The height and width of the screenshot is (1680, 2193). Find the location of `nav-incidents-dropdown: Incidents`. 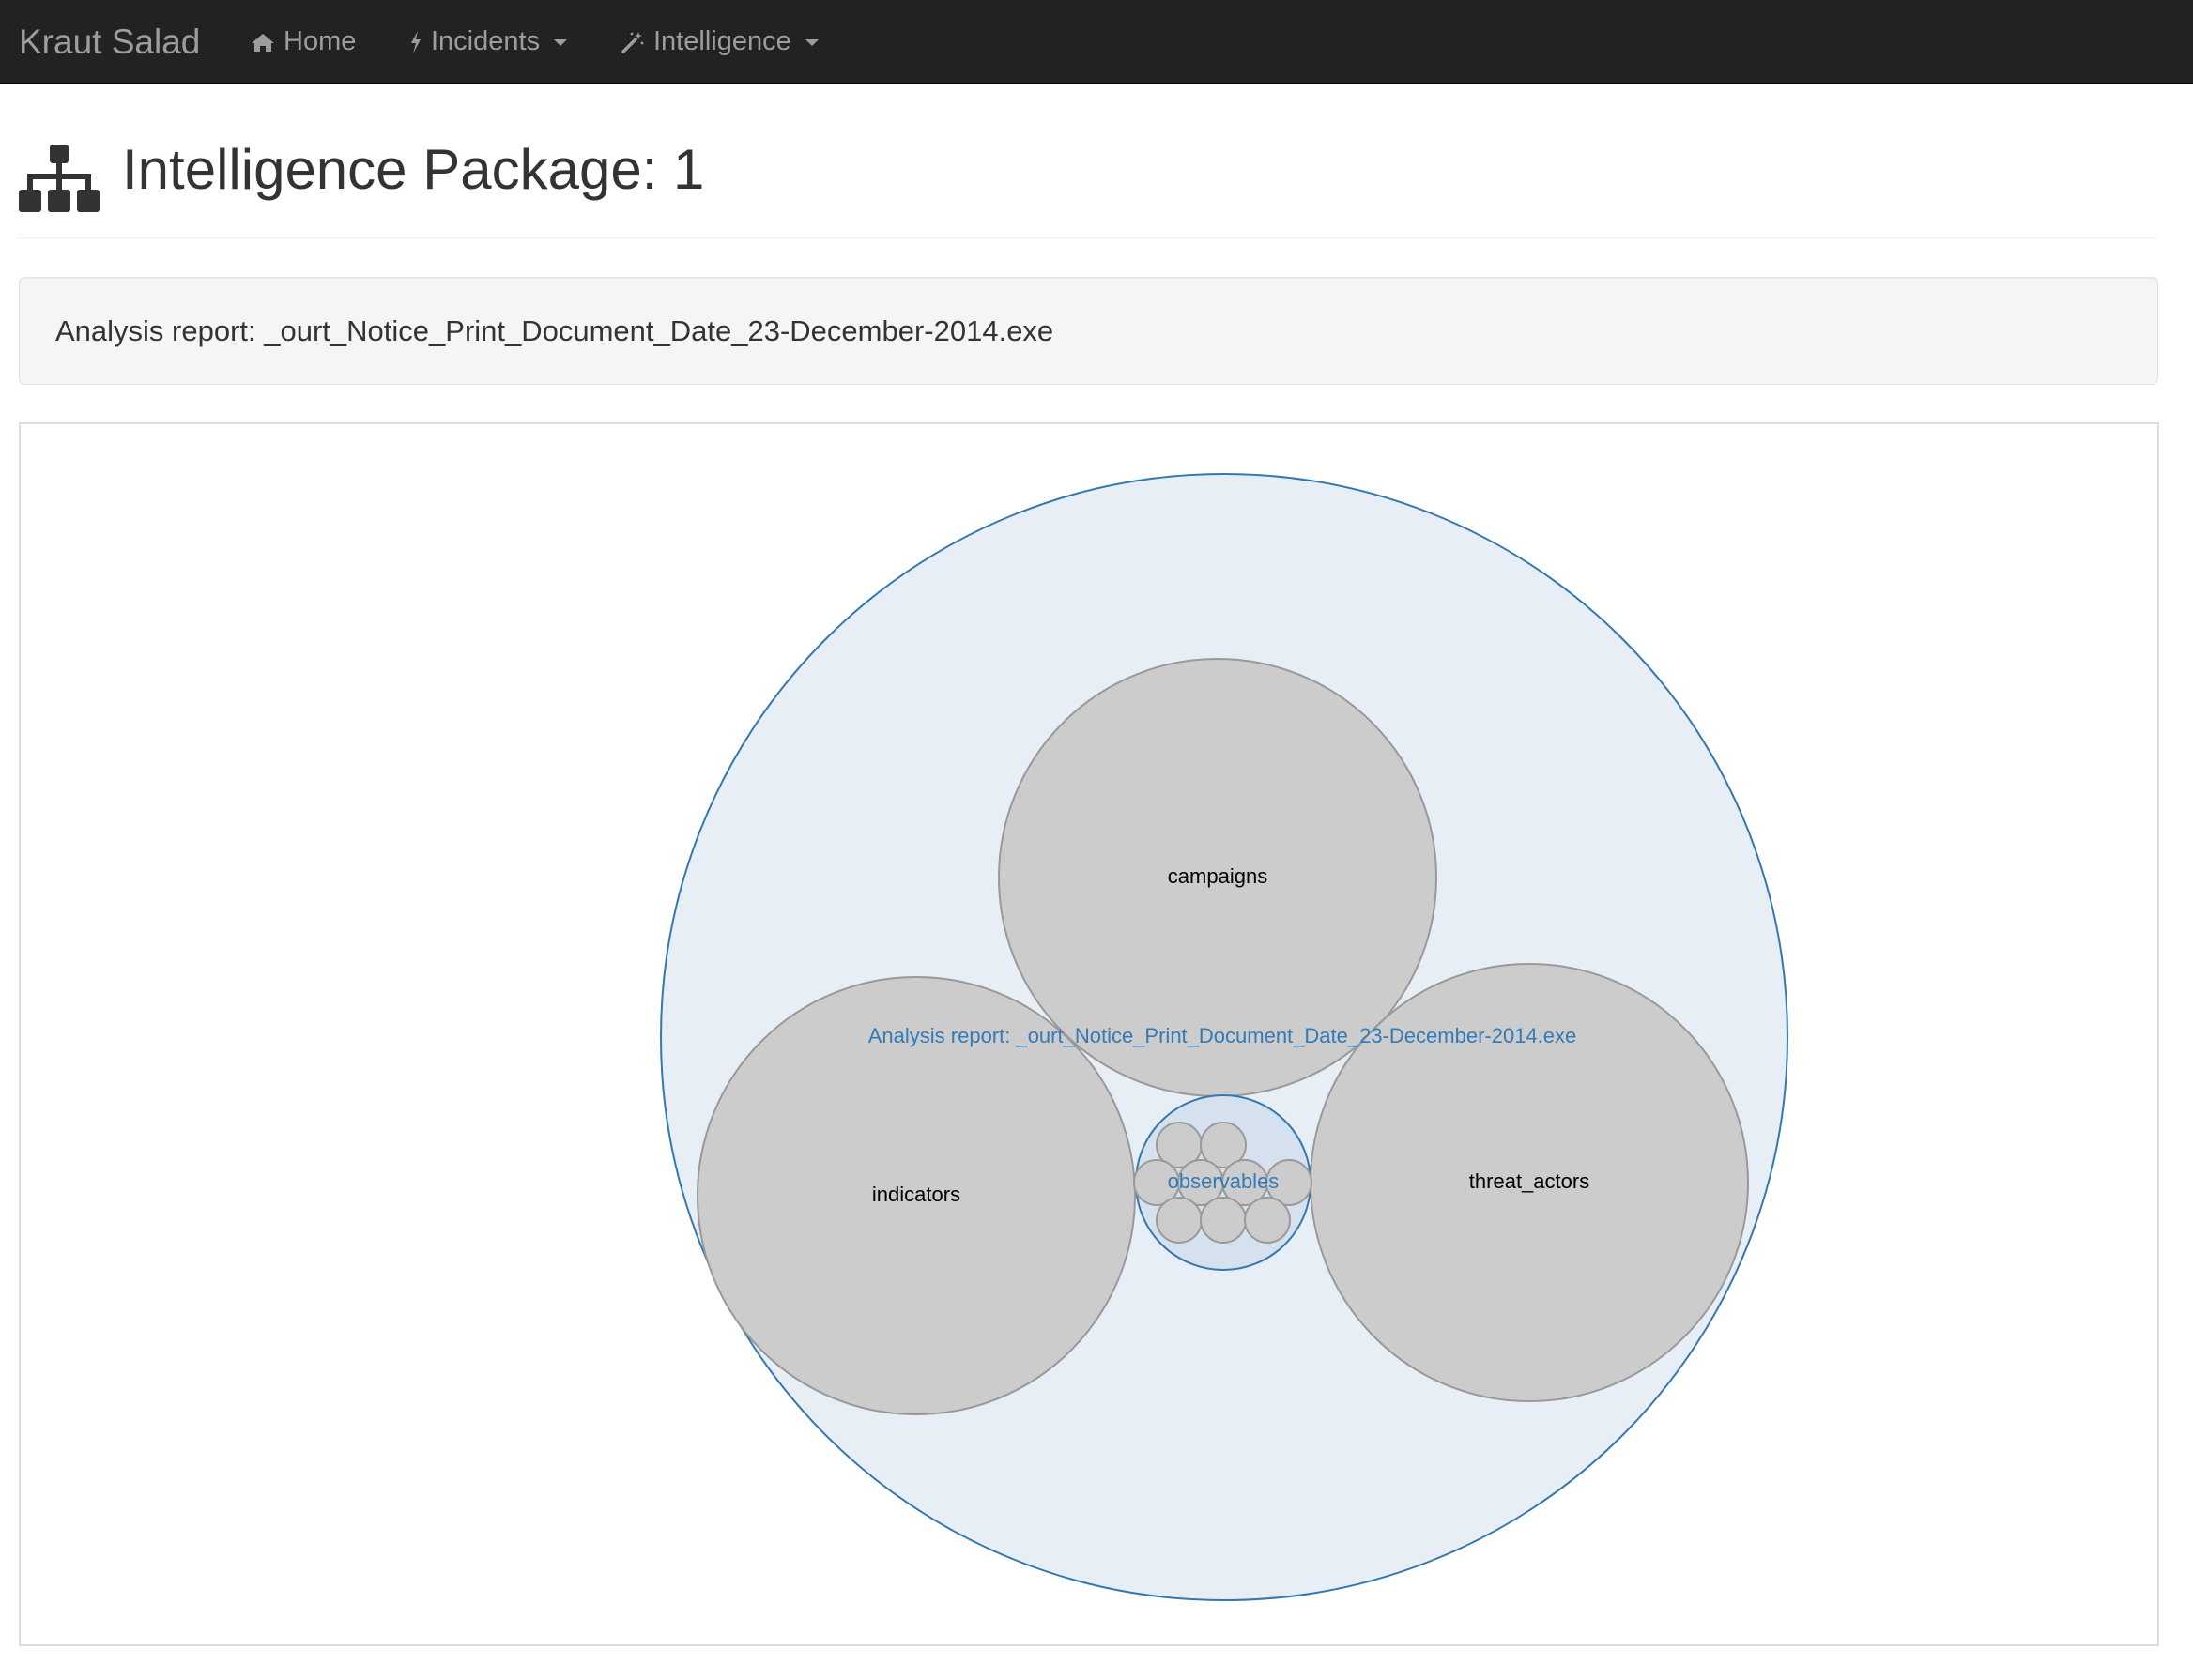

nav-incidents-dropdown: Incidents is located at coordinates (488, 42).